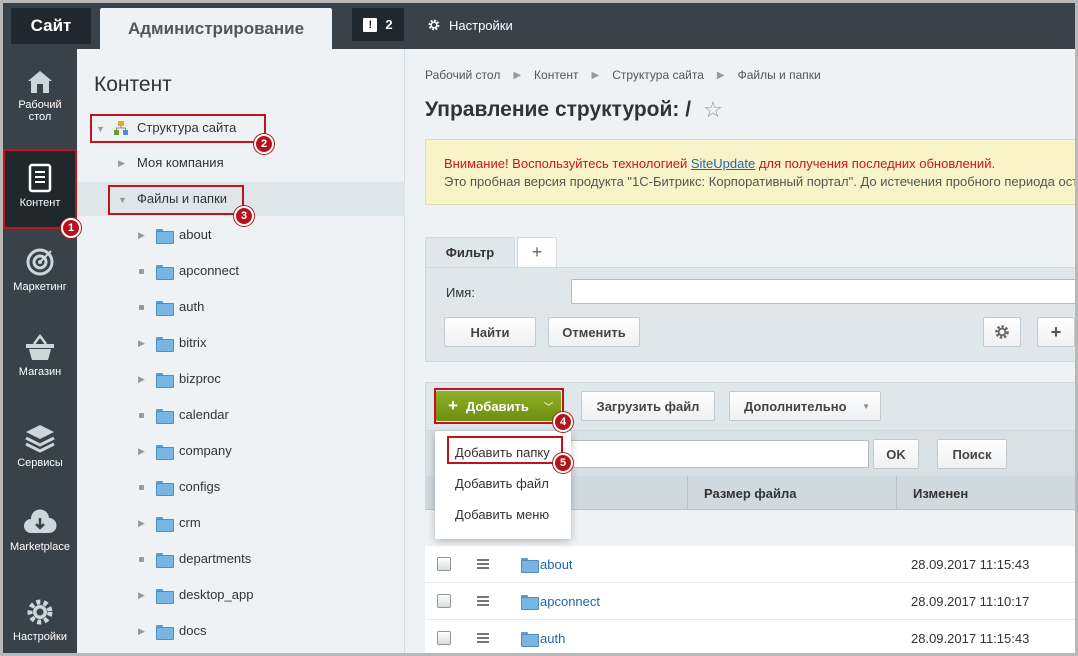  What do you see at coordinates (750, 601) in the screenshot?
I see `table-row: apconnect 28.09.2017 11:10:17` at bounding box center [750, 601].